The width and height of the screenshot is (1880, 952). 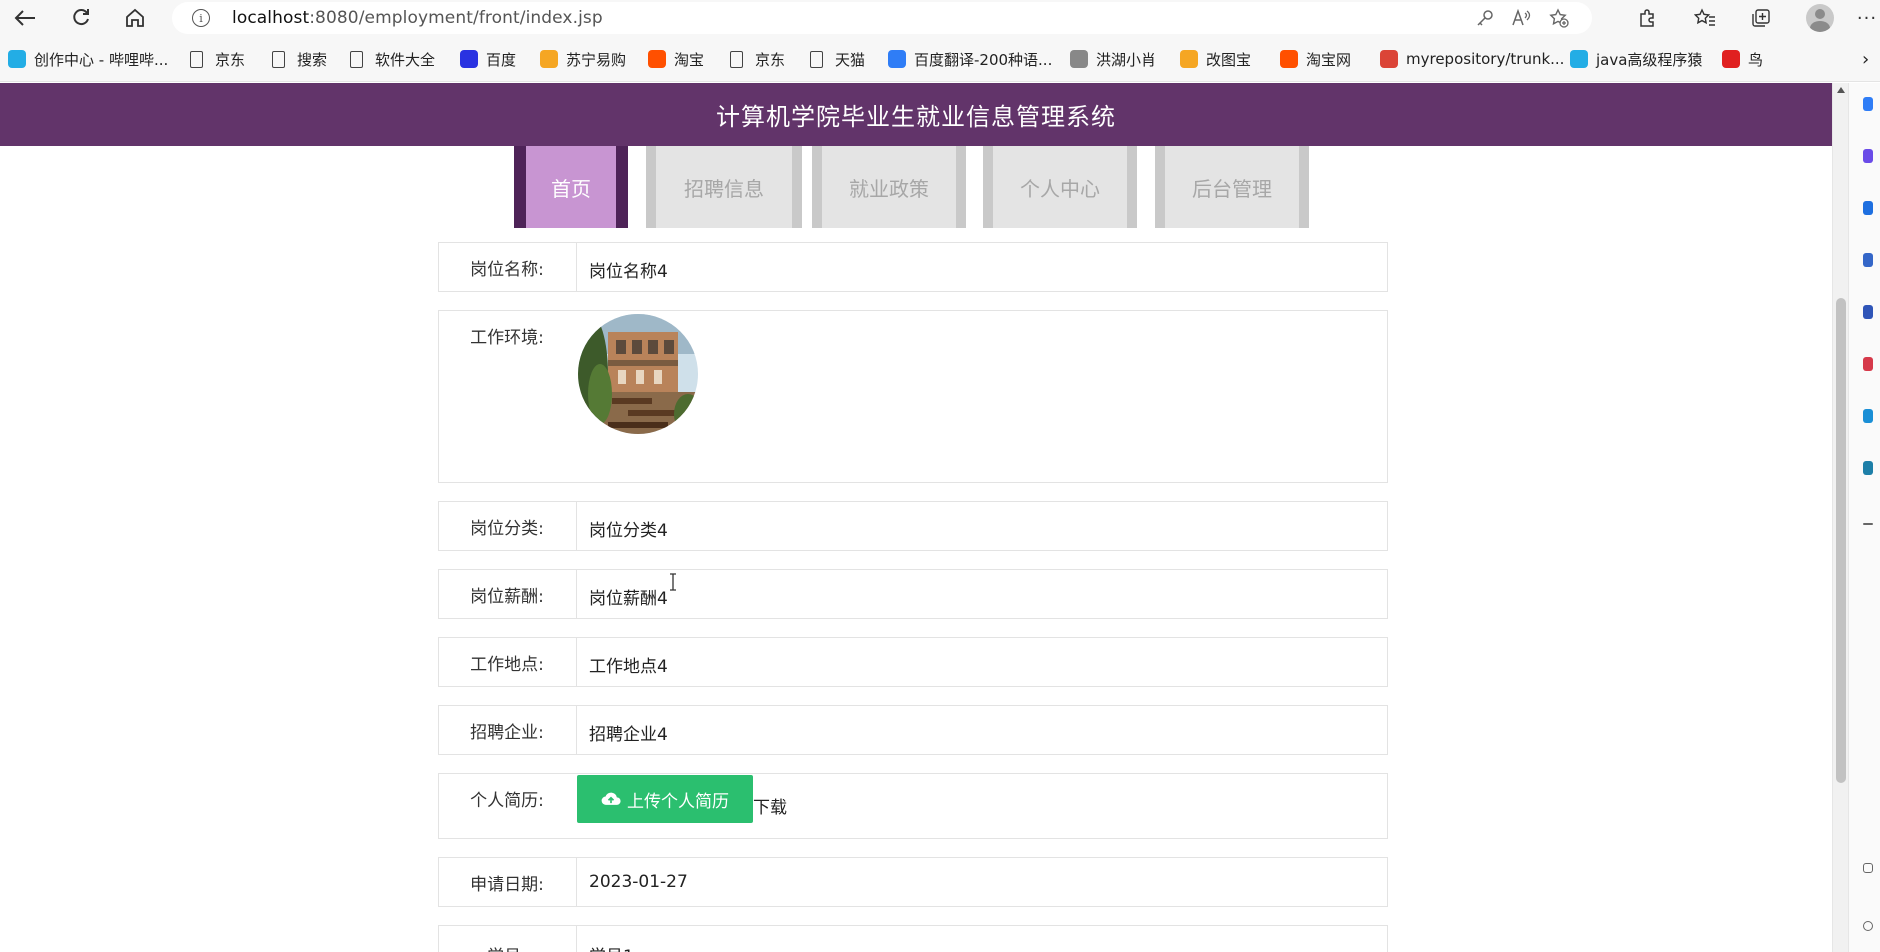 I want to click on nav-tab-label: 招聘信息, so click(x=724, y=188).